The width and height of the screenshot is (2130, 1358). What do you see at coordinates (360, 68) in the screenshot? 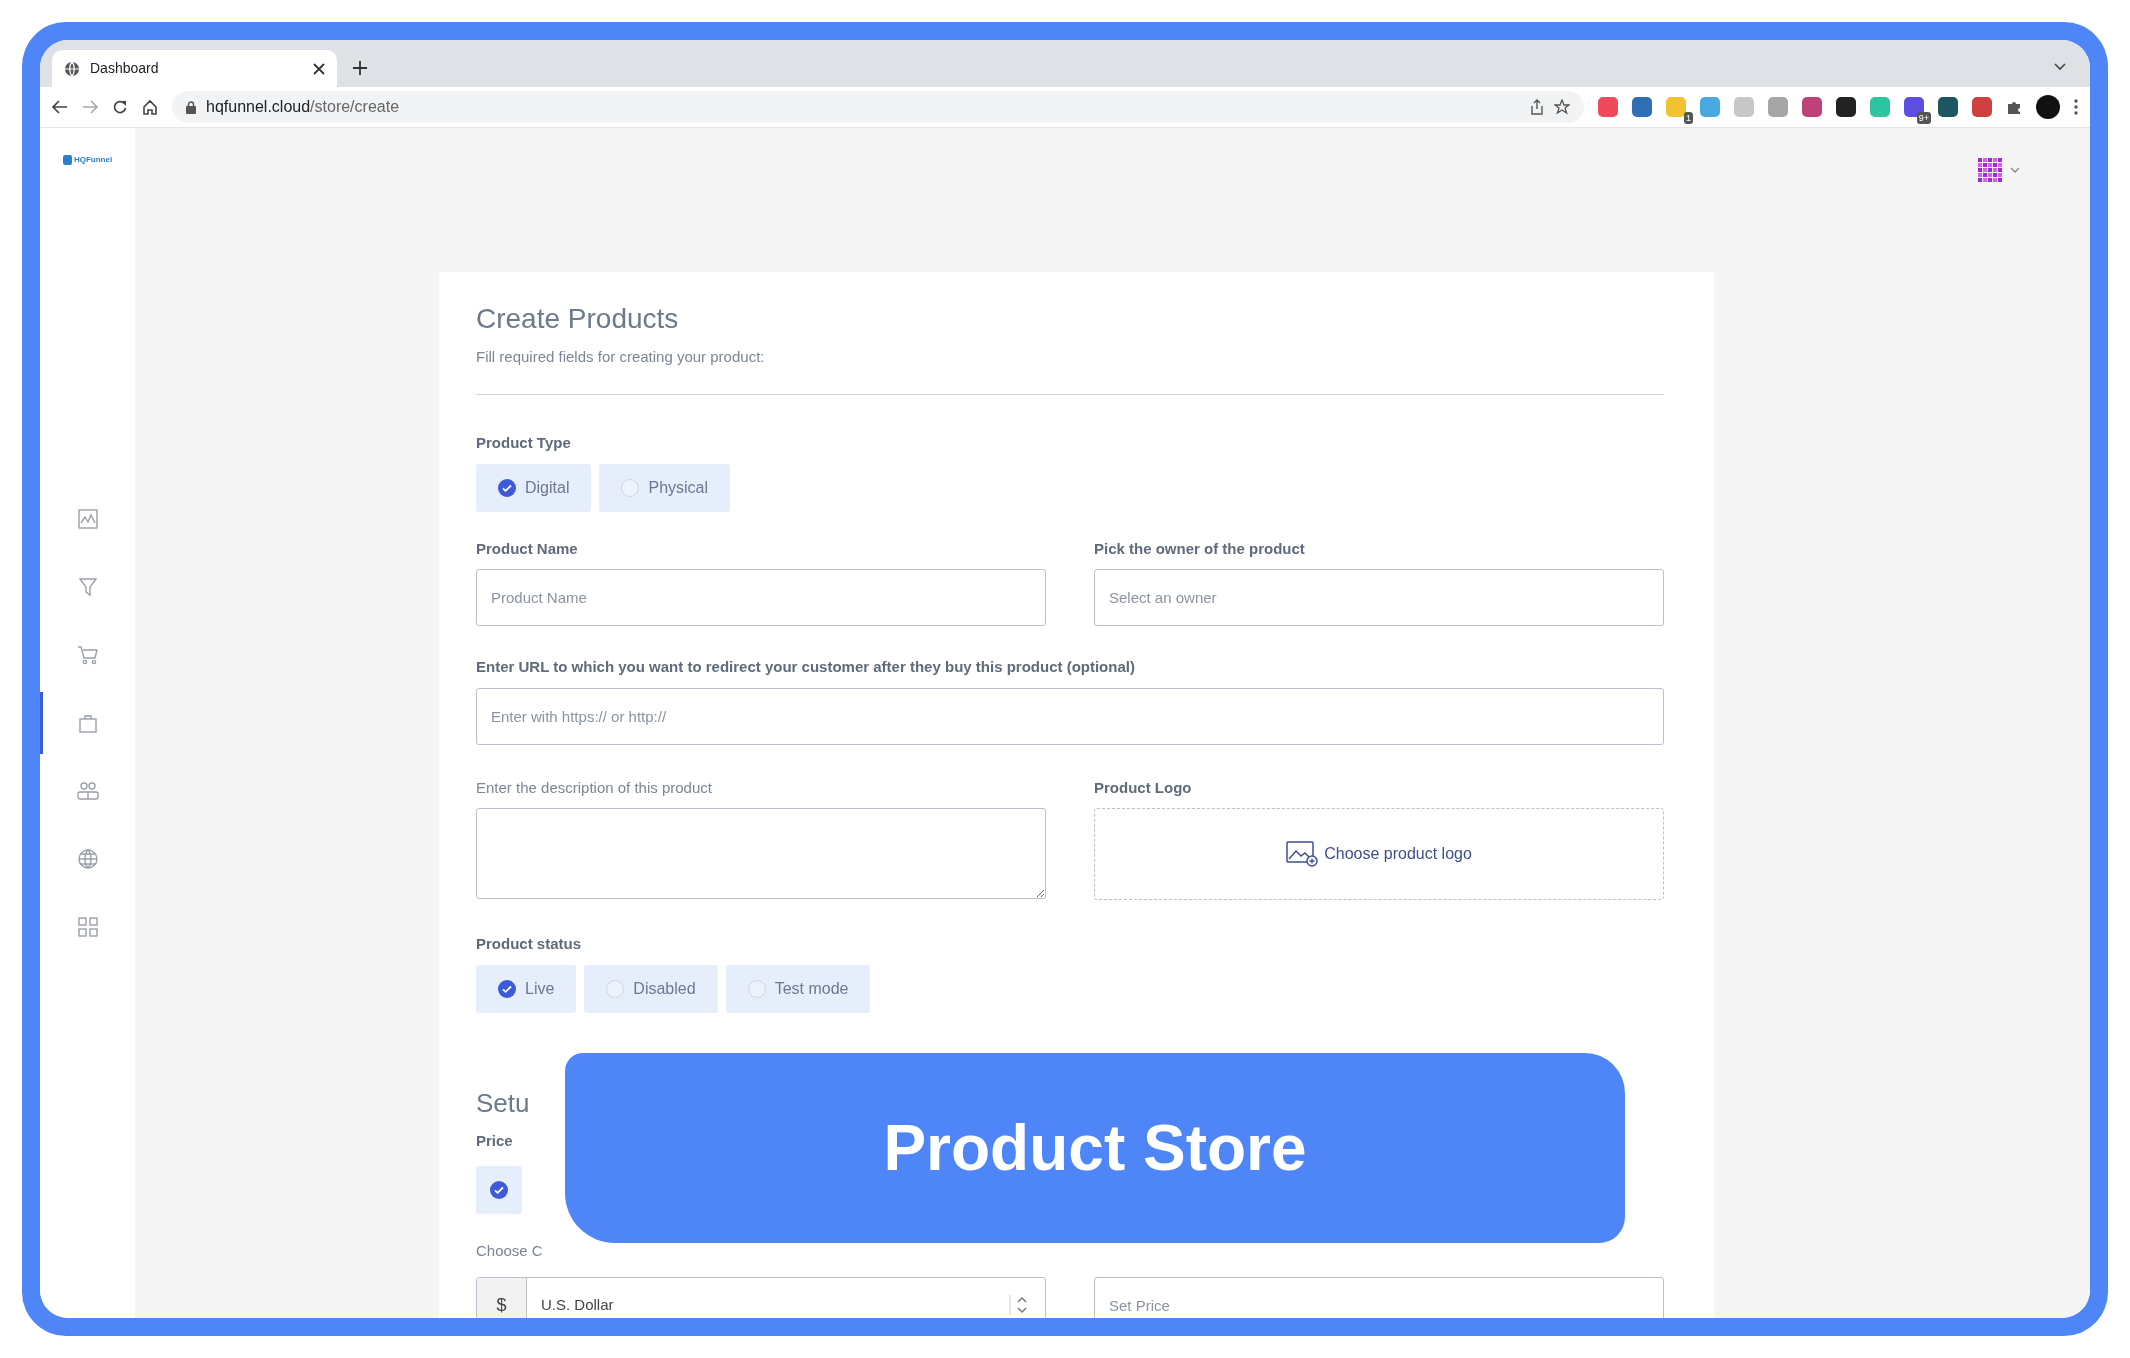
I see `new-tab-icon` at bounding box center [360, 68].